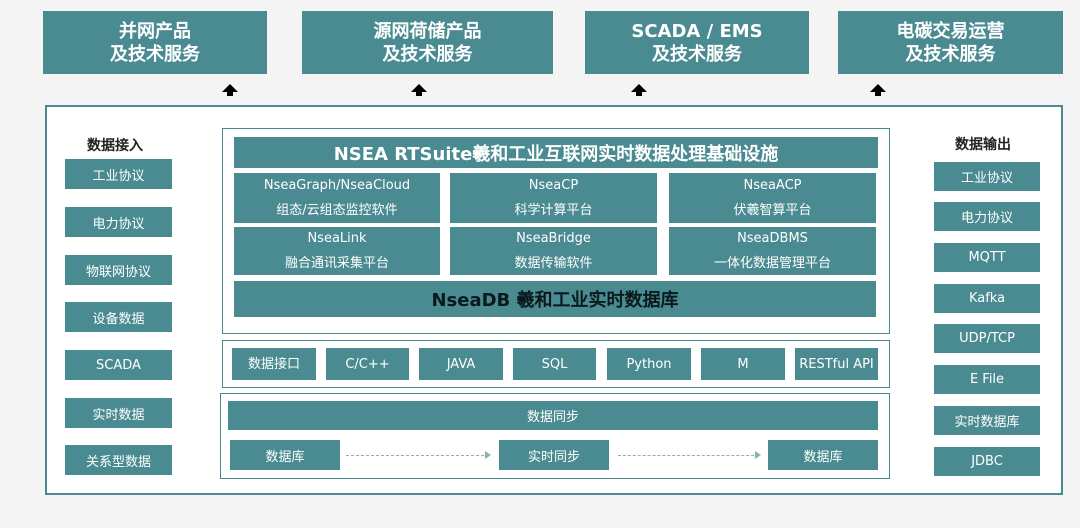 The width and height of the screenshot is (1080, 528). I want to click on module-nseabridge: NseaBridge 数据传输软件, so click(553, 251).